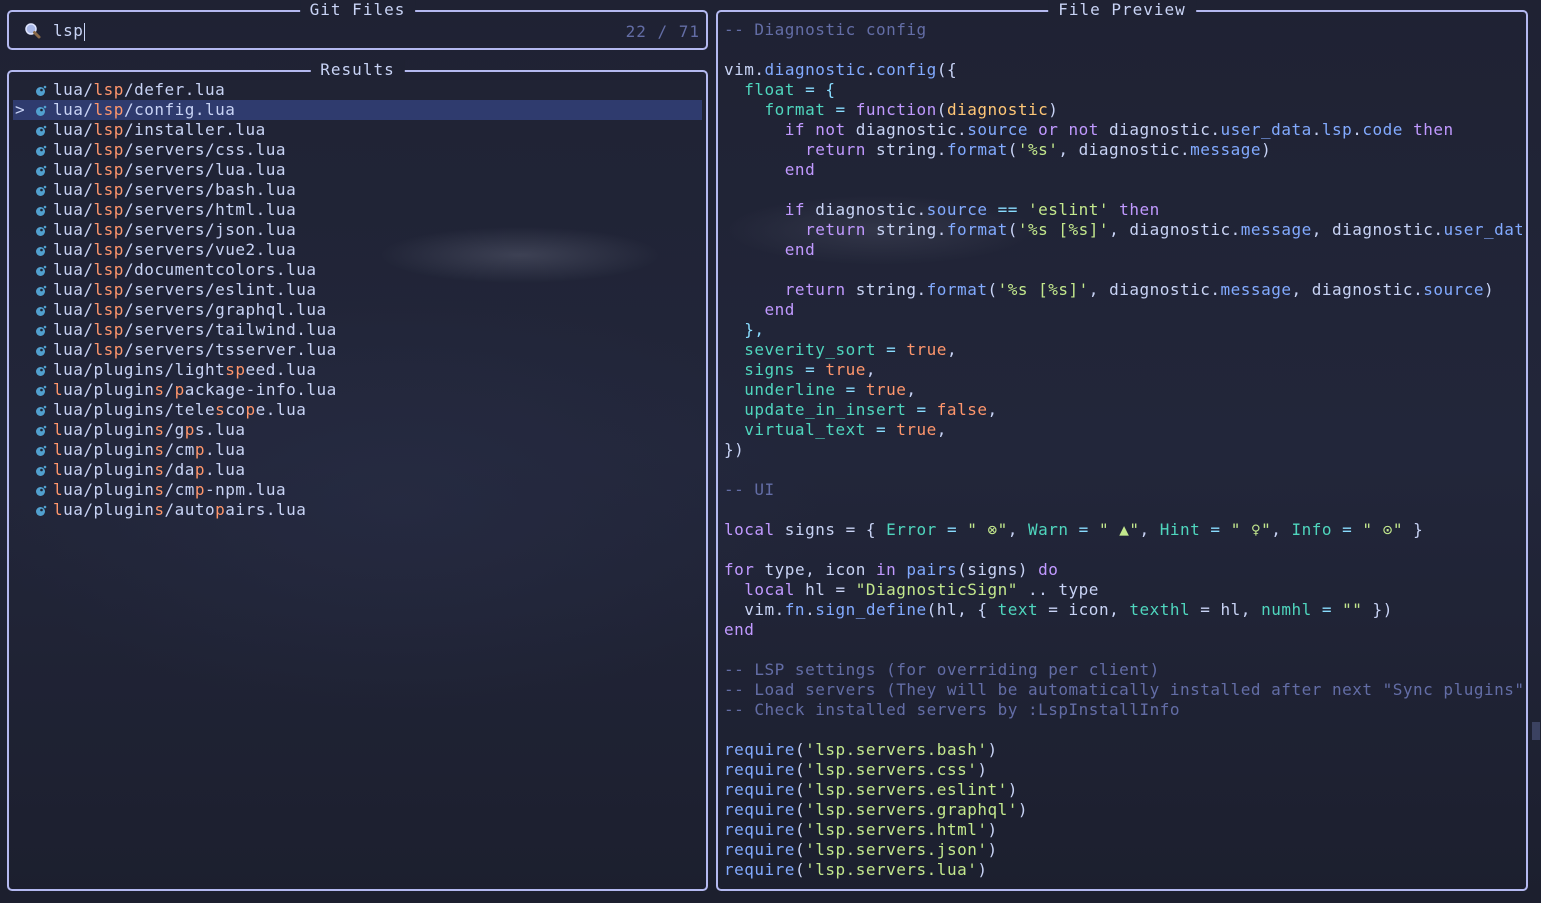 The width and height of the screenshot is (1541, 903). Describe the element at coordinates (896, 109) in the screenshot. I see `code-token: function` at that location.